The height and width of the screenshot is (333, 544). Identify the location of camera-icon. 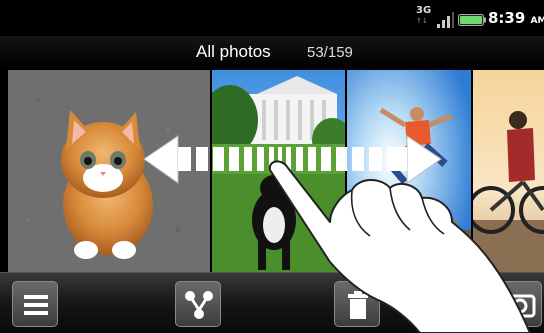
(520, 306).